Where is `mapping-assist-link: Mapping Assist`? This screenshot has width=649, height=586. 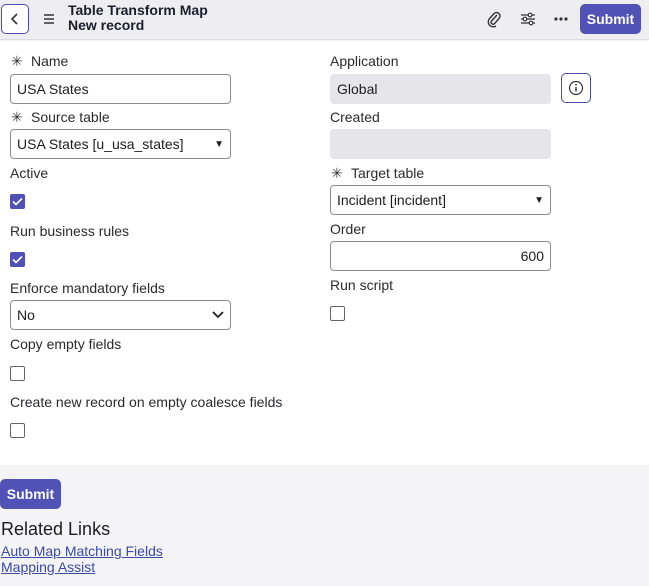 mapping-assist-link: Mapping Assist is located at coordinates (48, 567).